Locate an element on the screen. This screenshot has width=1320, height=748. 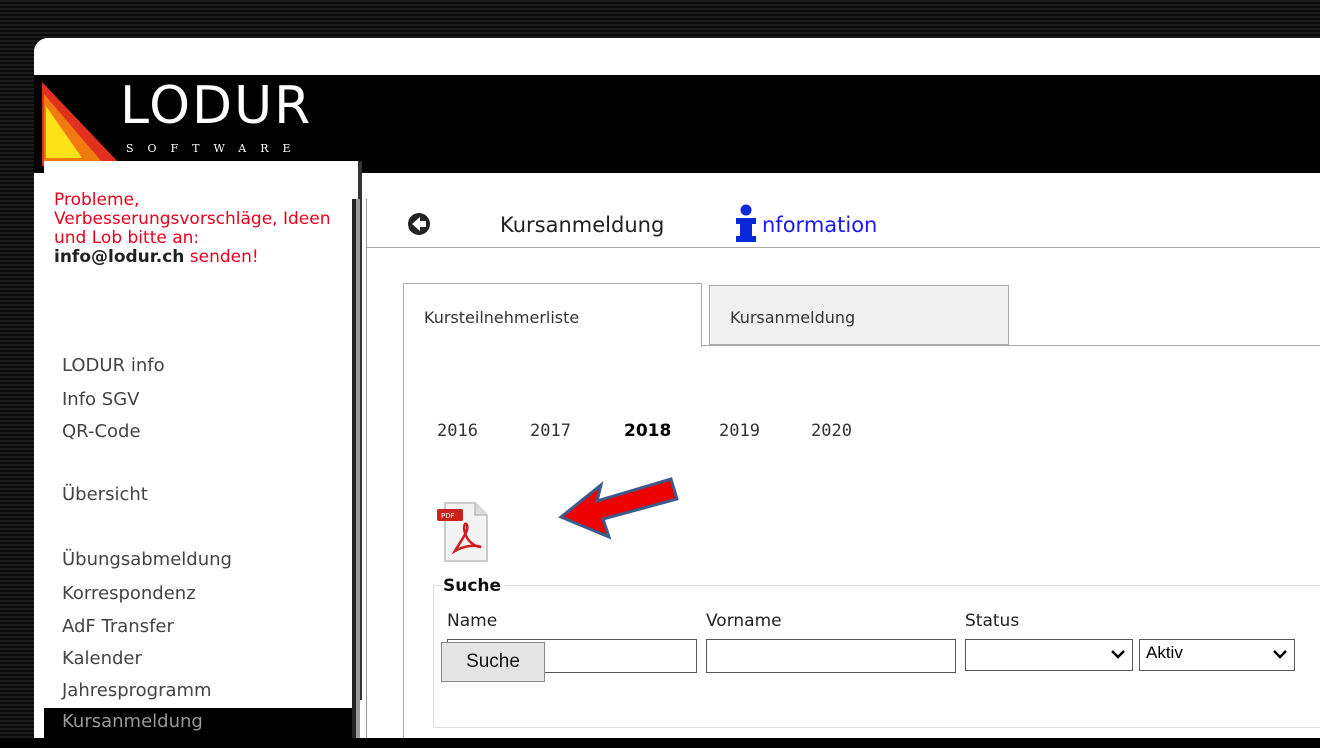
logo-wordmark: LODUR is located at coordinates (216, 106).